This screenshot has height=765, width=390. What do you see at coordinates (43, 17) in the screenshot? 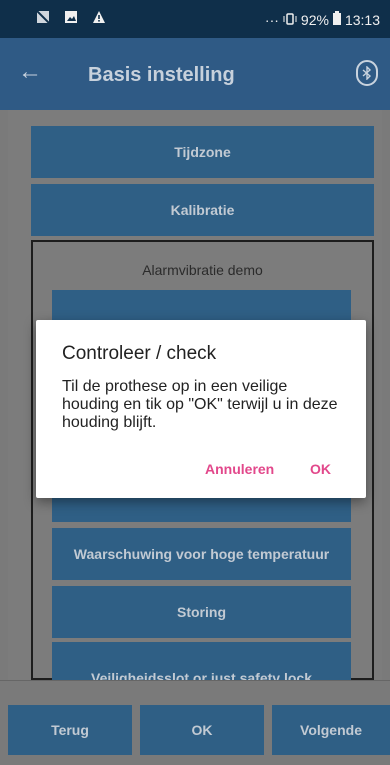
I see `no-sim-icon` at bounding box center [43, 17].